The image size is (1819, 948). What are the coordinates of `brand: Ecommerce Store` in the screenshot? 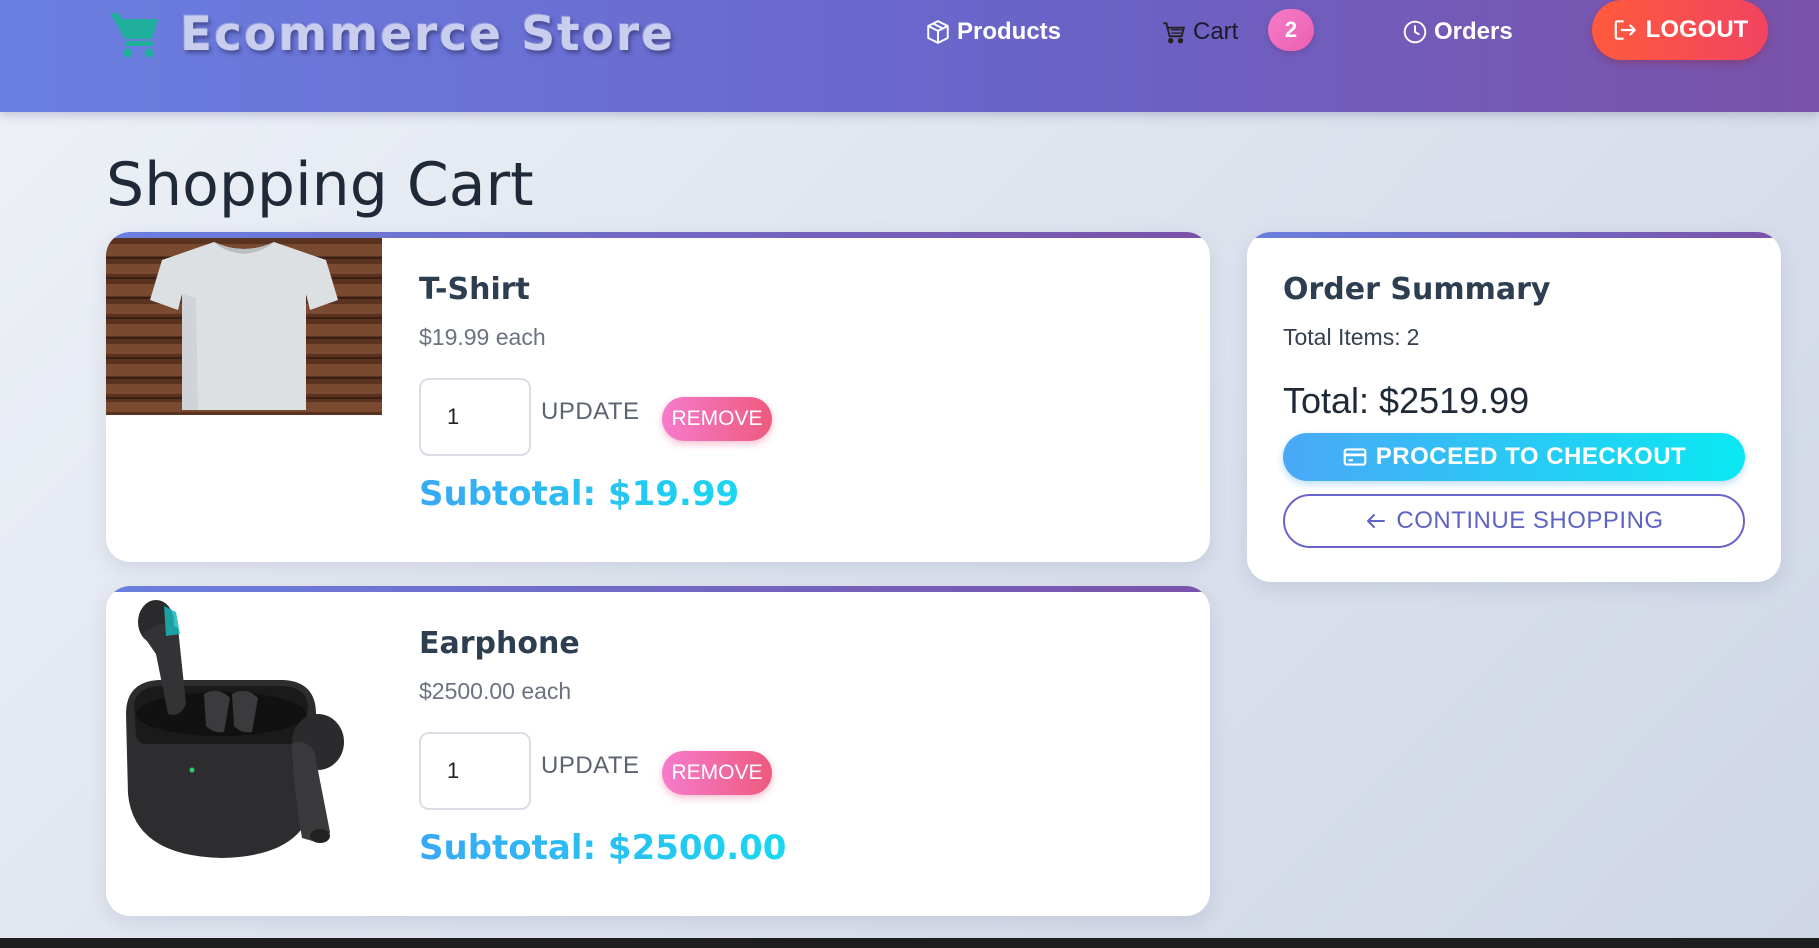 It's located at (391, 34).